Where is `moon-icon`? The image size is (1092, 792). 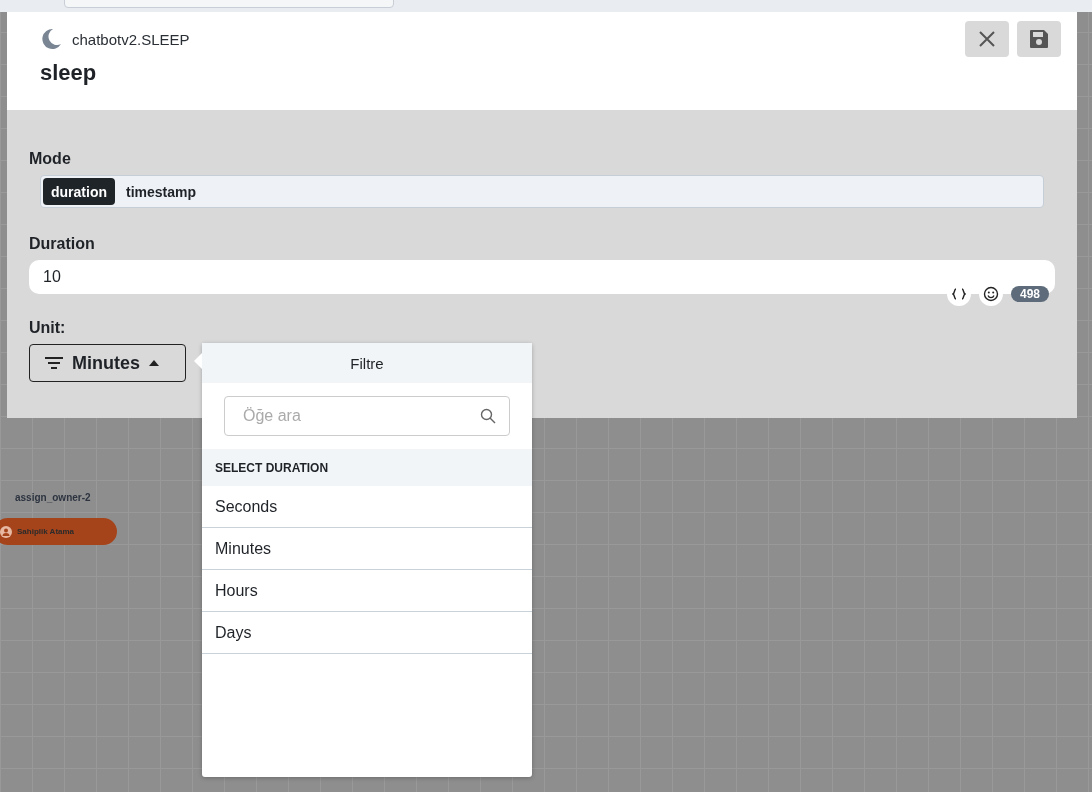
moon-icon is located at coordinates (51, 39).